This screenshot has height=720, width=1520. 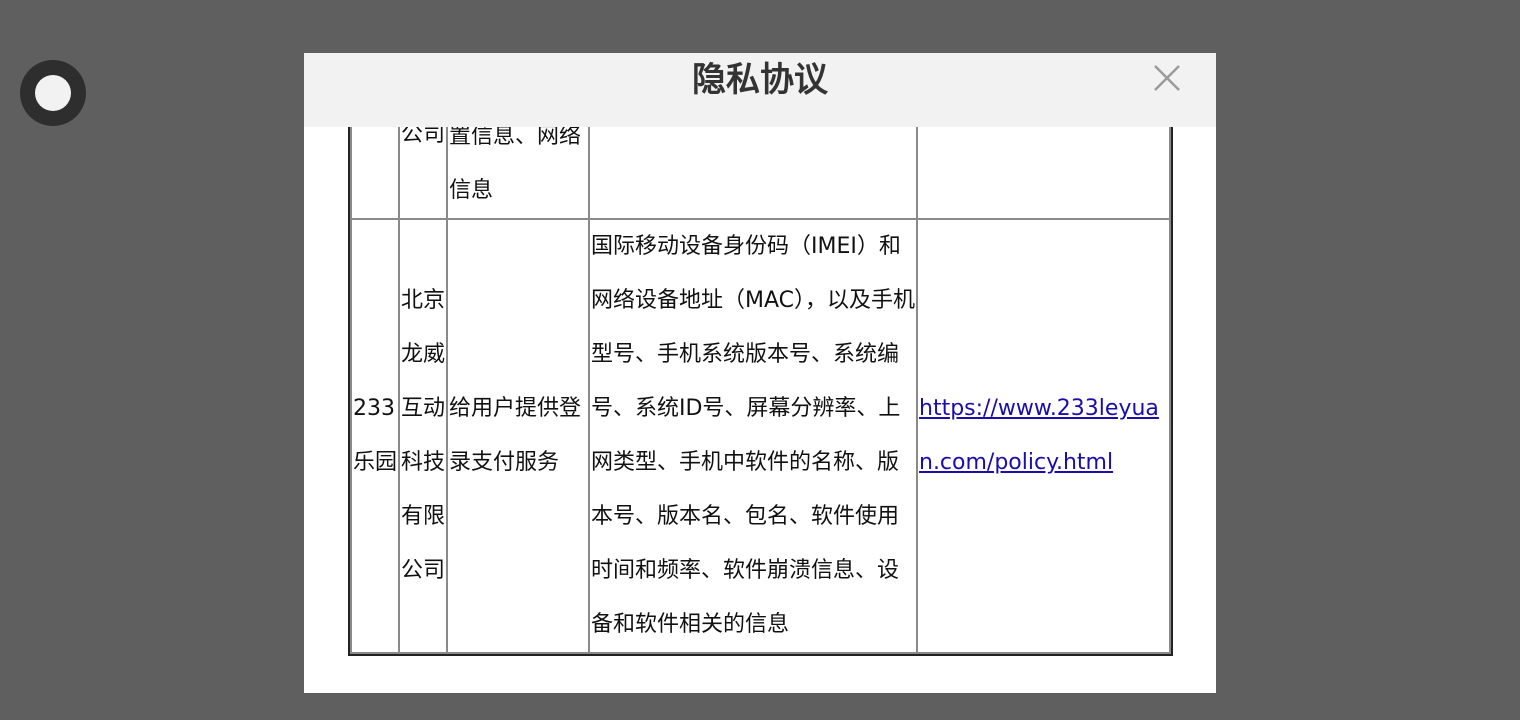 I want to click on close-icon, so click(x=1167, y=78).